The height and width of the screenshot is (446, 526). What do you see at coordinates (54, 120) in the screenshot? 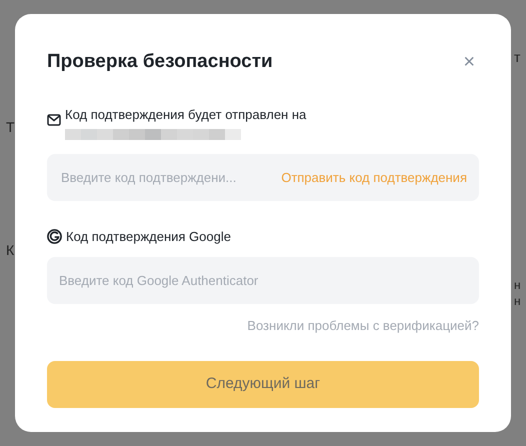
I see `envelope-icon` at bounding box center [54, 120].